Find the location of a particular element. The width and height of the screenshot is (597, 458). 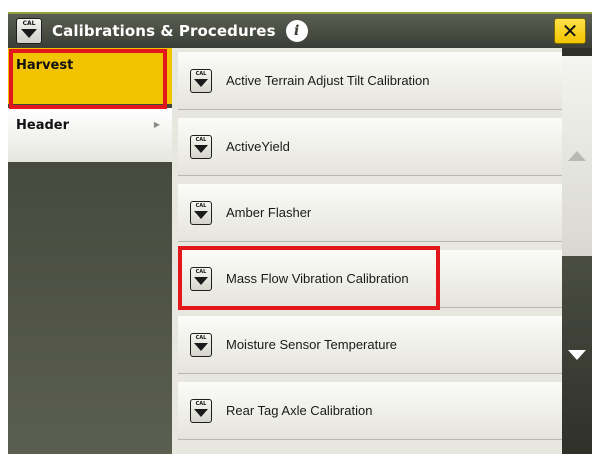

list-item-label: Rear Tag Axle Calibration is located at coordinates (299, 410).